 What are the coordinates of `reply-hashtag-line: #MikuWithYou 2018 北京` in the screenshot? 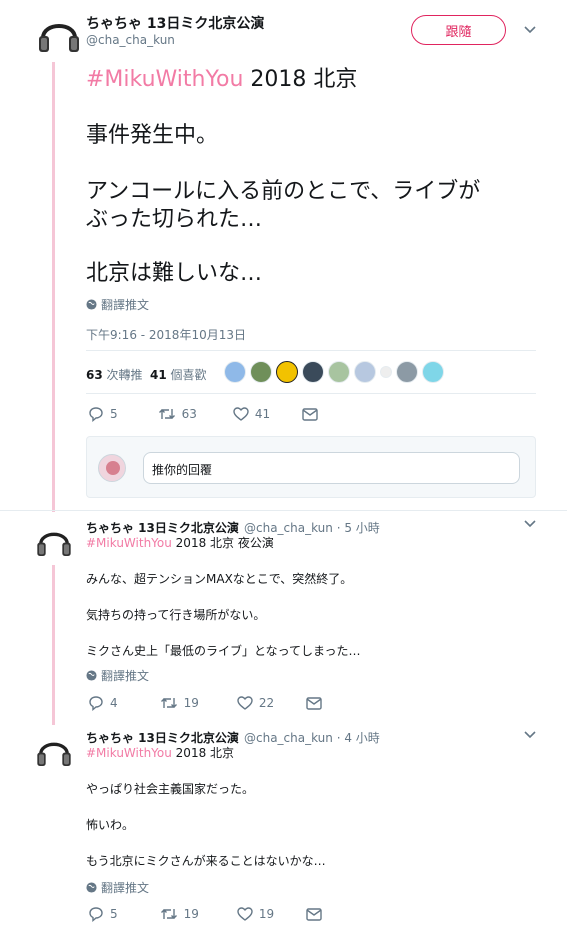 It's located at (160, 753).